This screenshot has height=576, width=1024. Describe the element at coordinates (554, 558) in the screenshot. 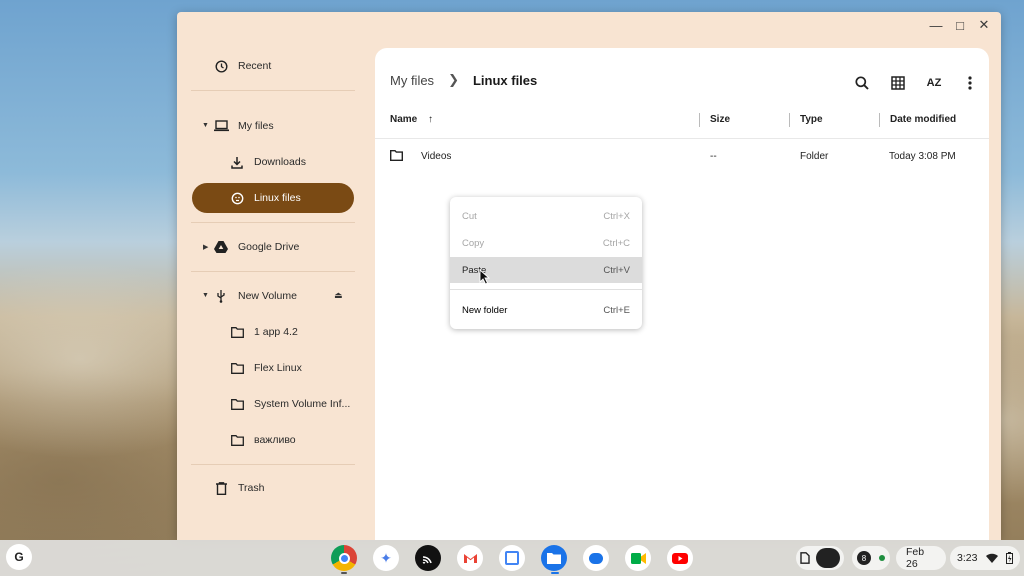

I see `files-app-icon` at that location.